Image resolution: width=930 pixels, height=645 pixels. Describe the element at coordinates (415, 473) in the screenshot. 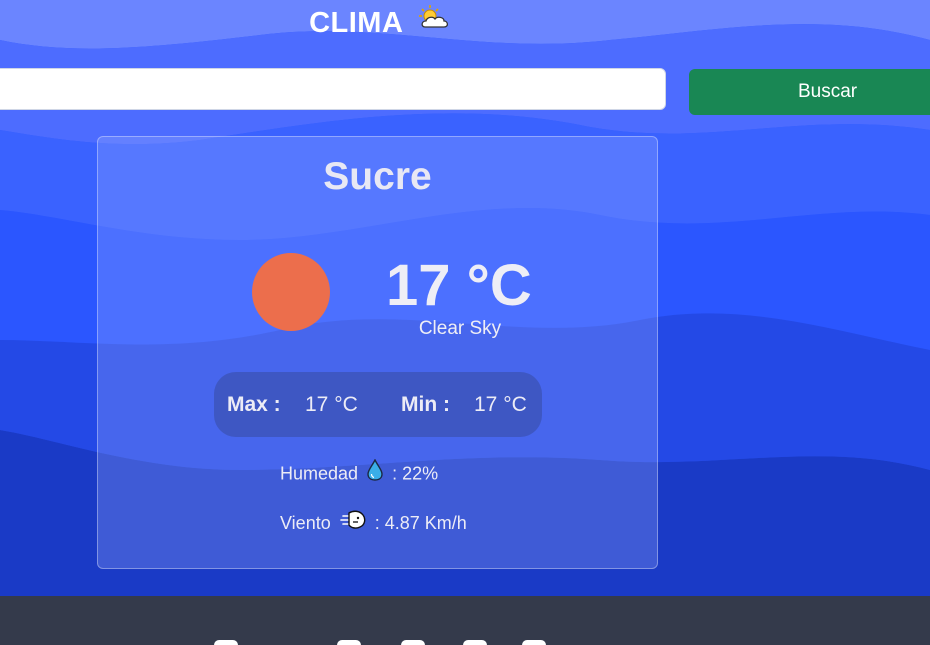

I see `humidity-value: : 22%` at that location.